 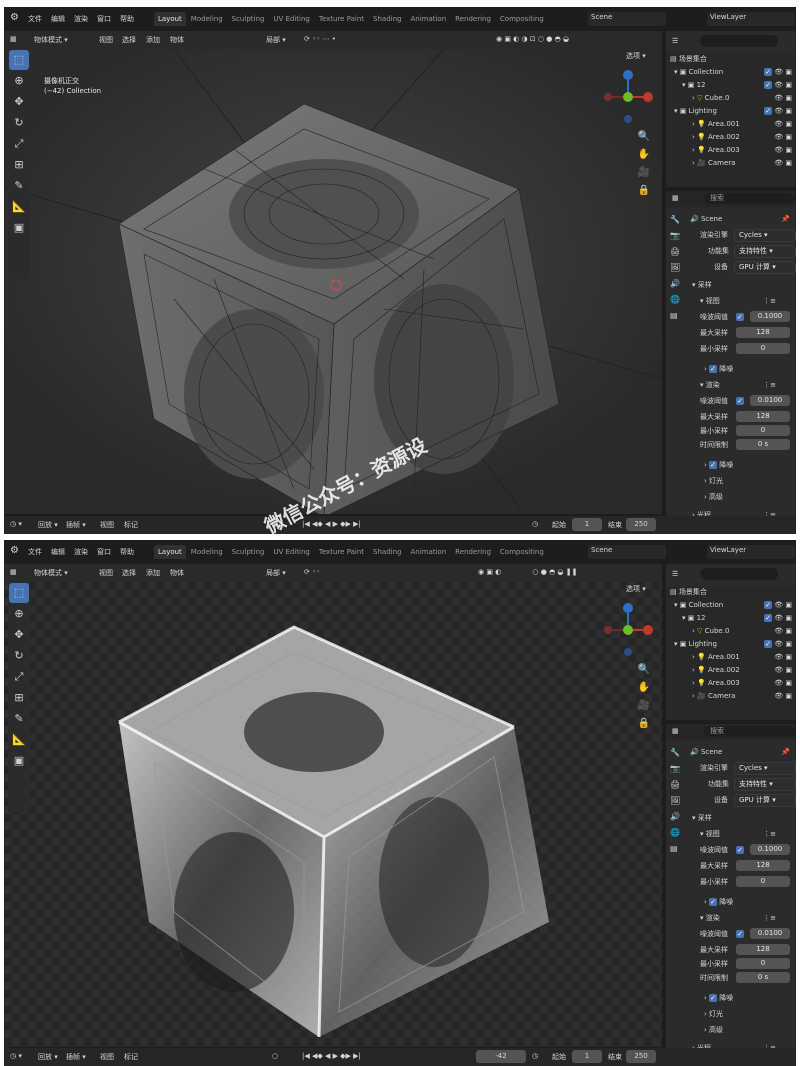 What do you see at coordinates (750, 198) in the screenshot?
I see `props-search: 搜索` at bounding box center [750, 198].